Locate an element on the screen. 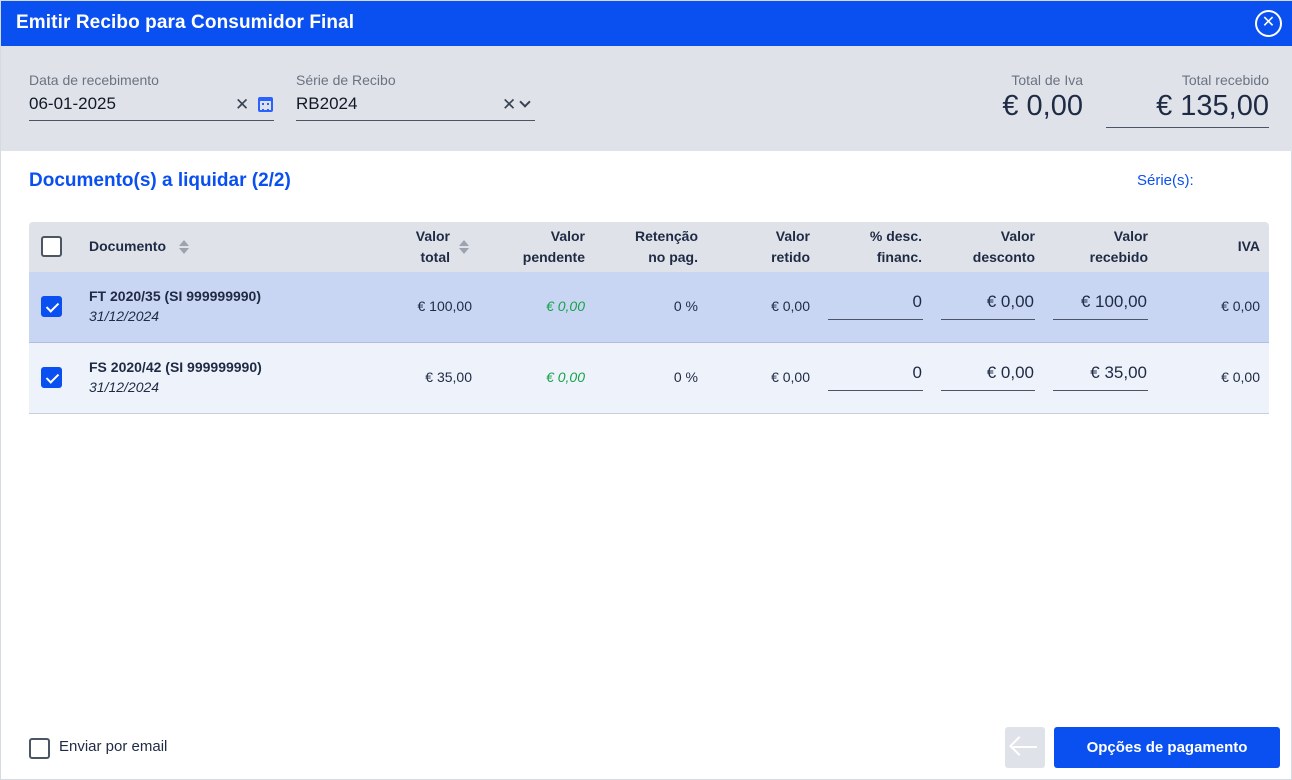 This screenshot has width=1292, height=780. close-icon: ✕ is located at coordinates (1268, 23).